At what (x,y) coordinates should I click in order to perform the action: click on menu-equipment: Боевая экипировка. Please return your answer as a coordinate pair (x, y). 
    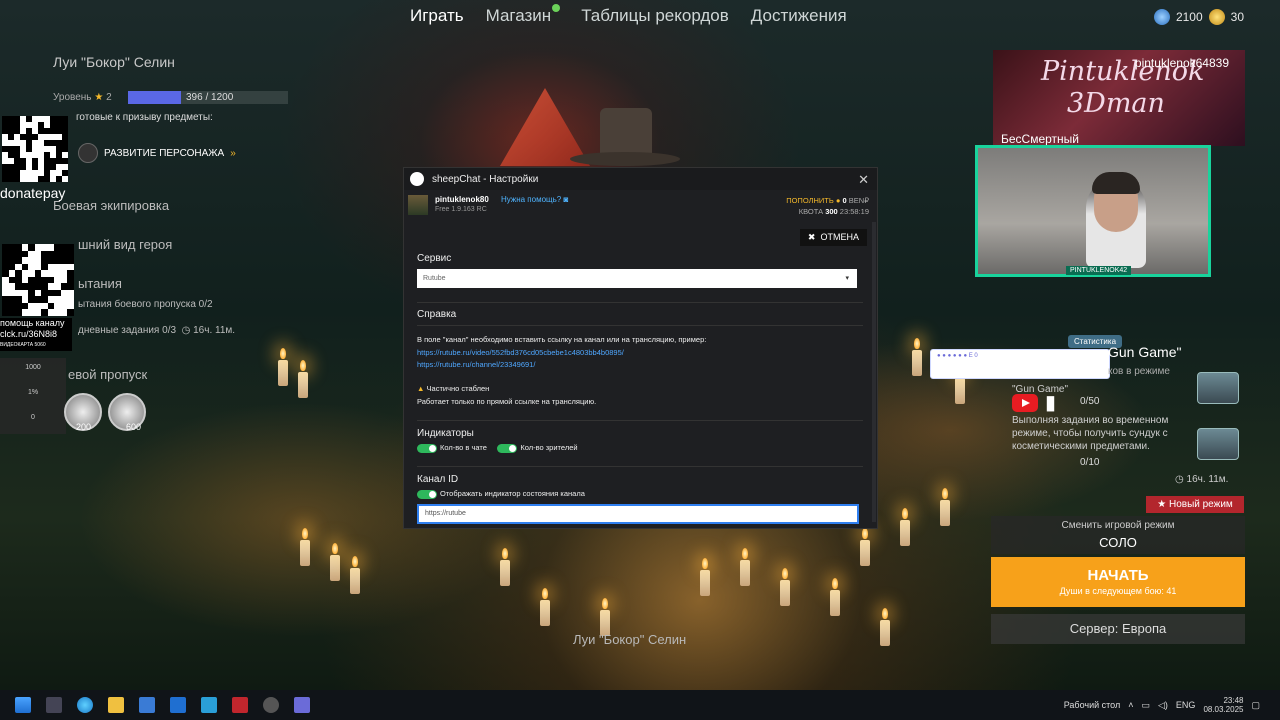
    Looking at the image, I should click on (111, 205).